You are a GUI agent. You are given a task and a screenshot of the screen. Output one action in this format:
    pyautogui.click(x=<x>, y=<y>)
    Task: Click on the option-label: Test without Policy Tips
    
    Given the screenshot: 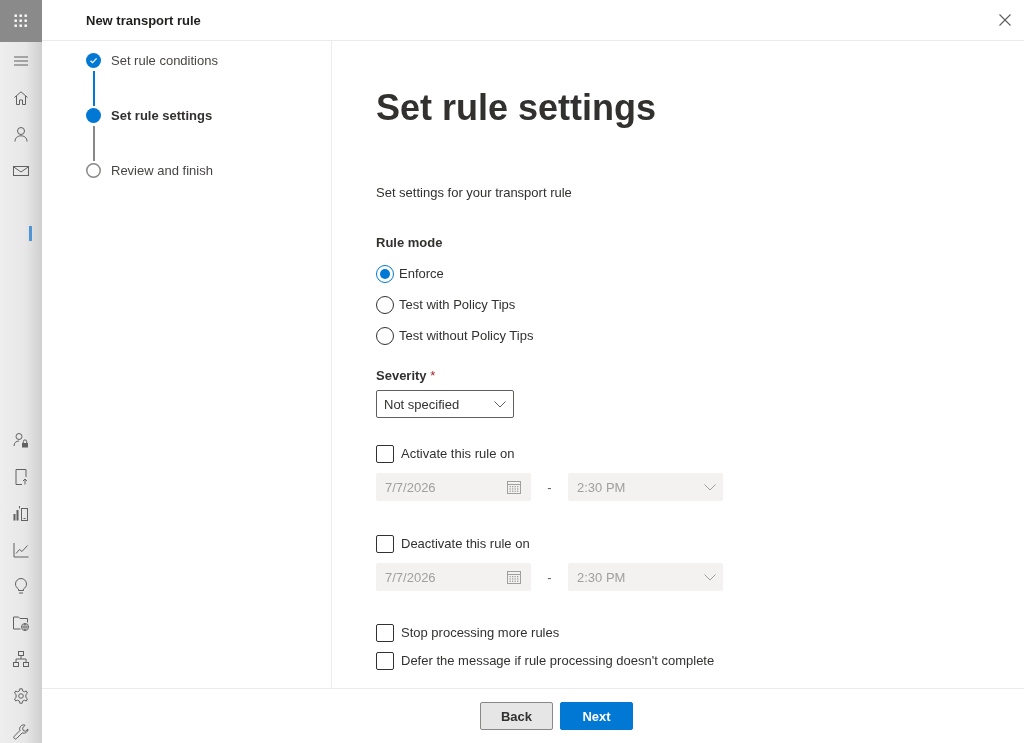 What is the action you would take?
    pyautogui.click(x=466, y=336)
    